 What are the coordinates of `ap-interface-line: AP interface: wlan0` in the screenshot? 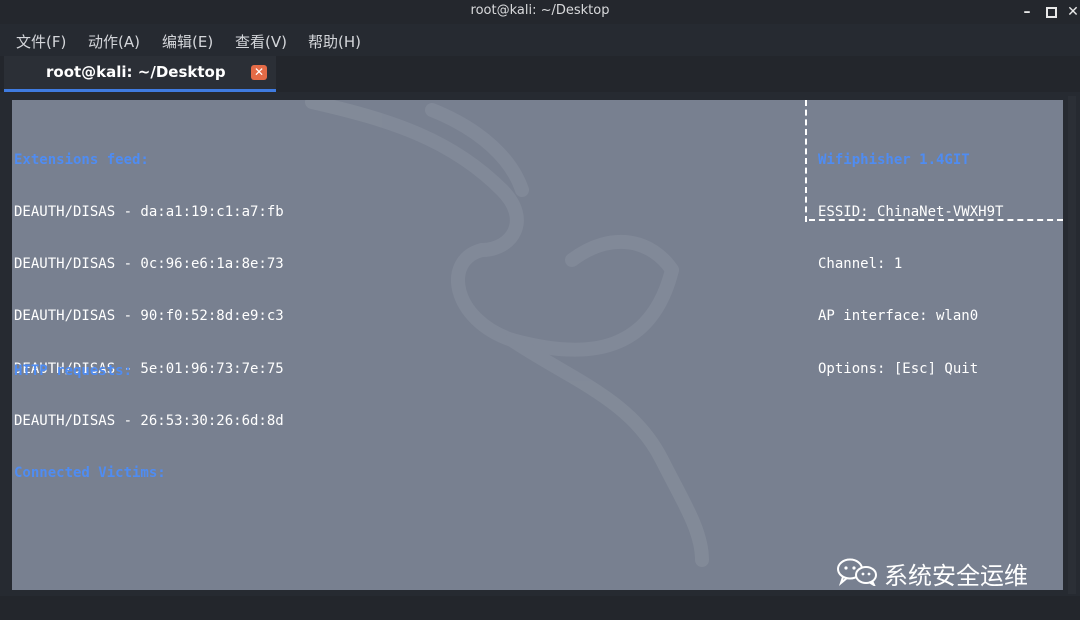 It's located at (898, 316).